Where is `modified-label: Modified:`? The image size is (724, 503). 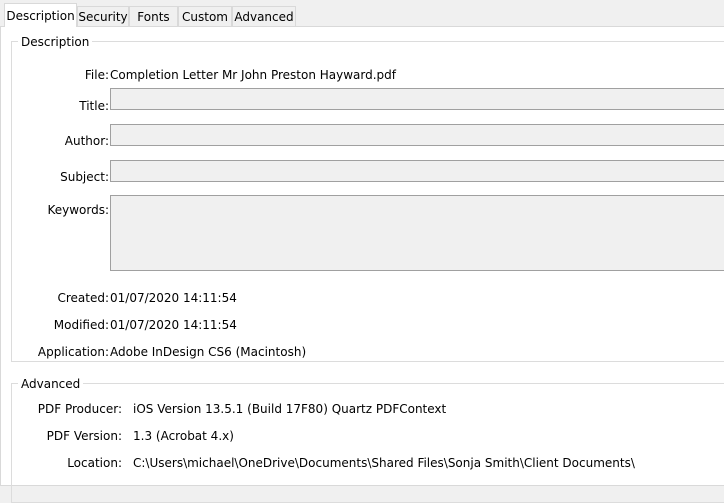
modified-label: Modified: is located at coordinates (81, 325).